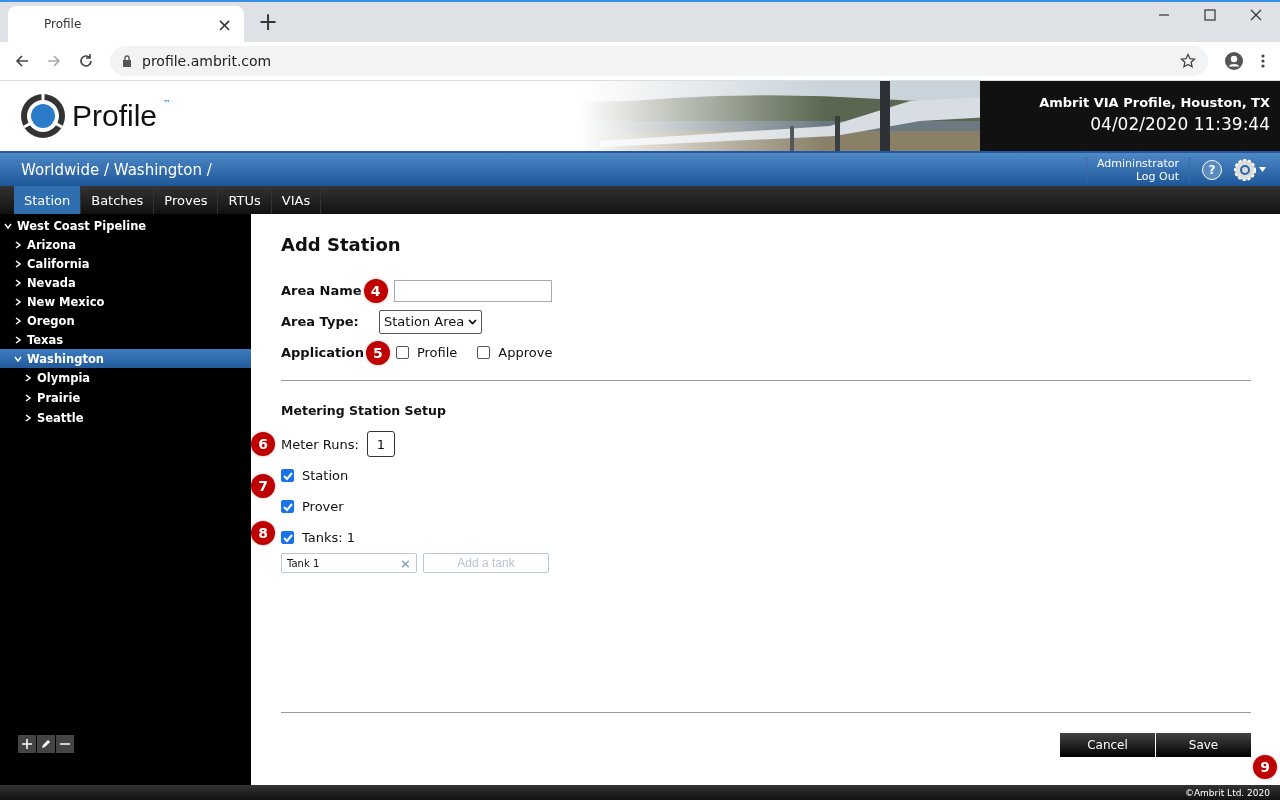  What do you see at coordinates (125, 244) in the screenshot?
I see `tree-item: Arizona` at bounding box center [125, 244].